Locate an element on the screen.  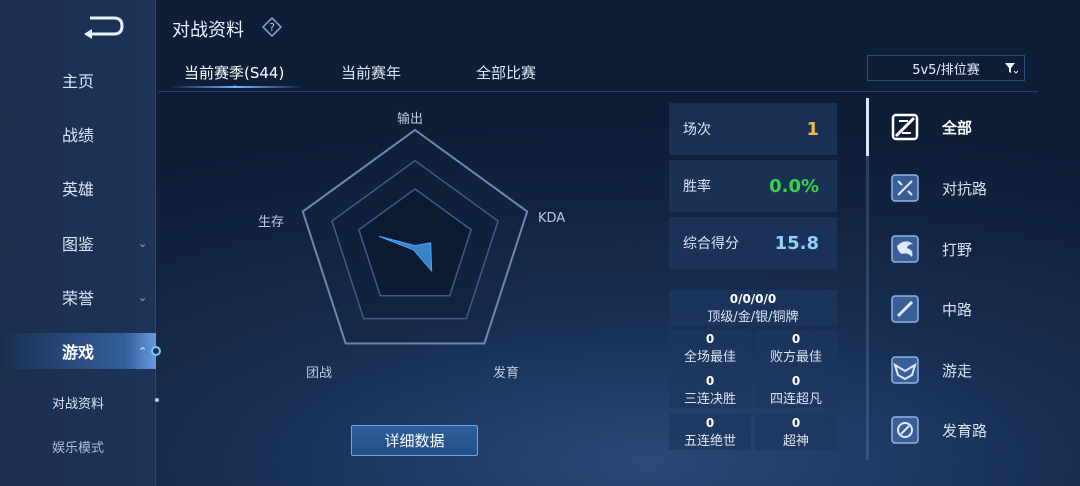
mode-select-value: 5v5/排位赛 is located at coordinates (946, 70).